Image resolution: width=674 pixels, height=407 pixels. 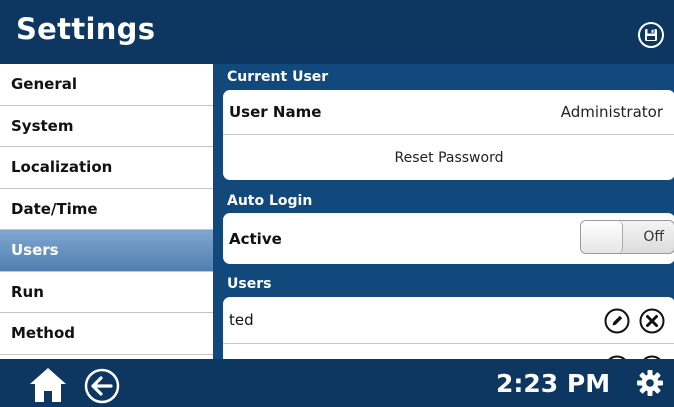 What do you see at coordinates (627, 237) in the screenshot?
I see `auto-login-toggle: Off` at bounding box center [627, 237].